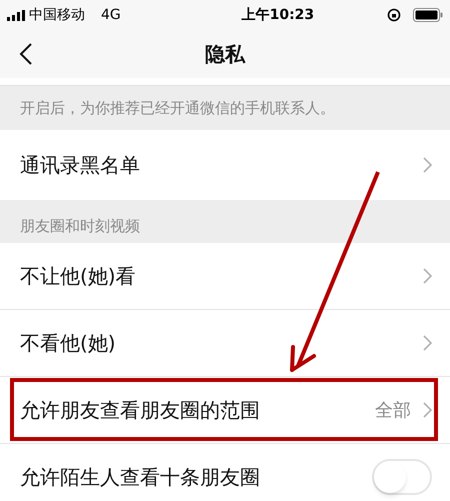 This screenshot has width=450, height=501. Describe the element at coordinates (402, 477) in the screenshot. I see `toggle-switch` at that location.